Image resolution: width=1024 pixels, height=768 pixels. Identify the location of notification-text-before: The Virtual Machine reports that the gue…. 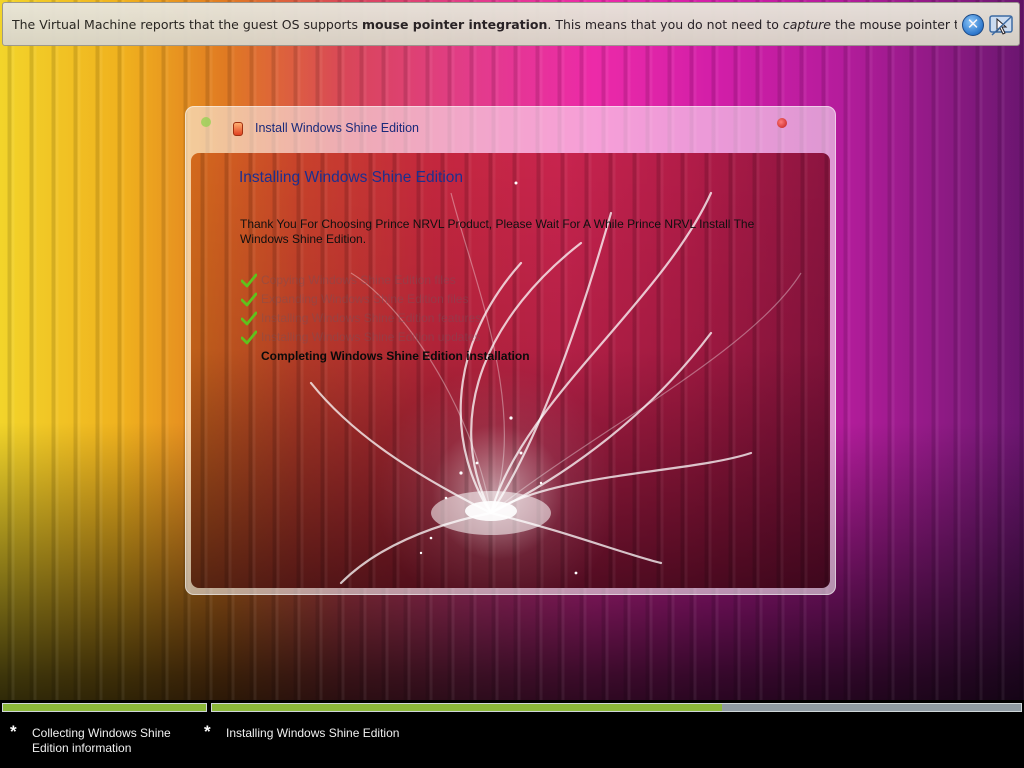
(187, 24).